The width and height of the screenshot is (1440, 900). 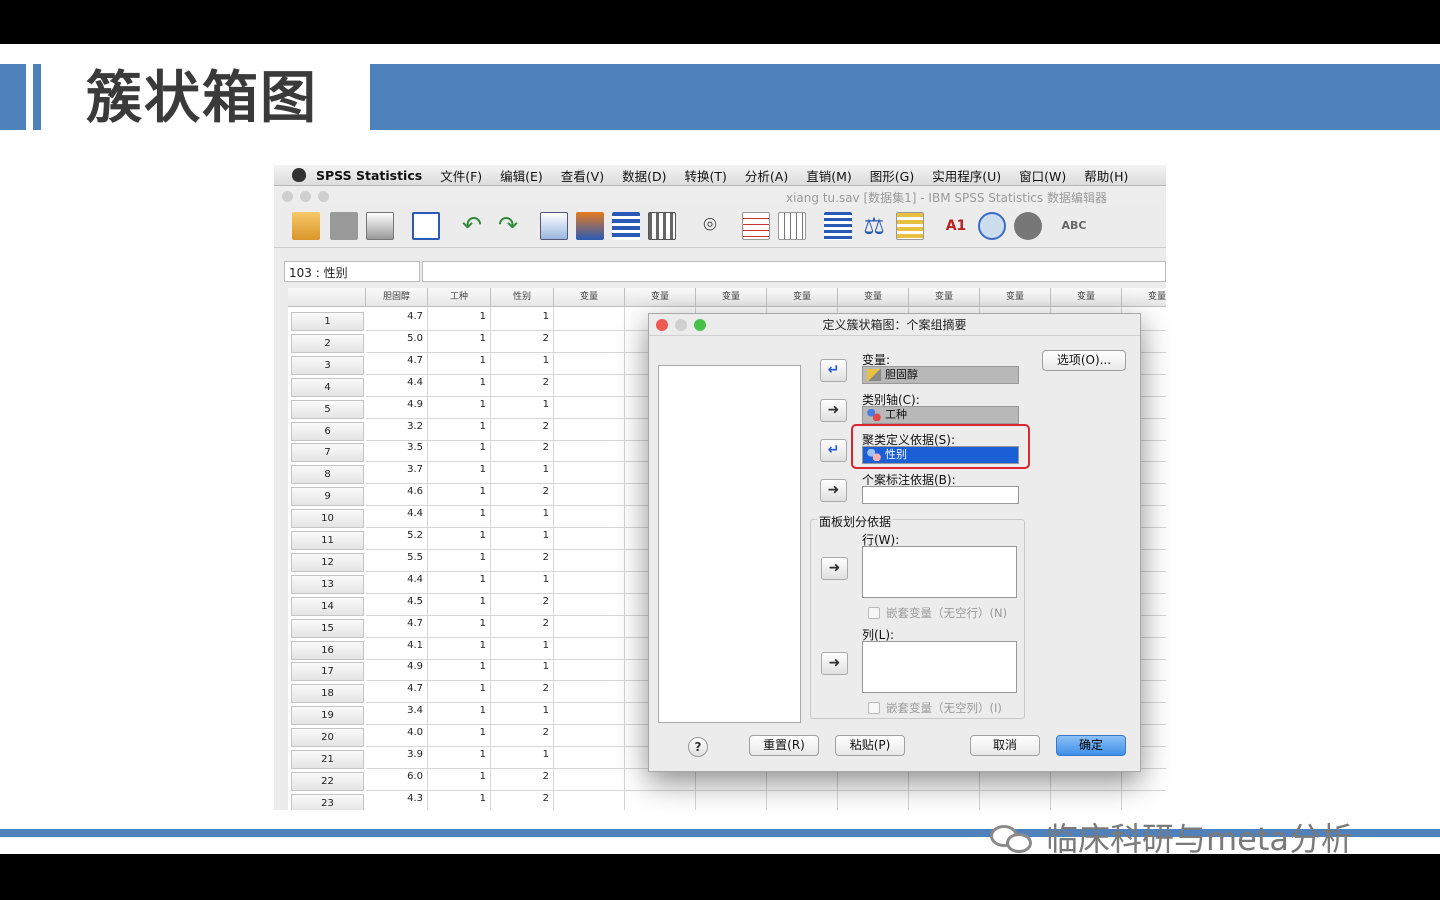 What do you see at coordinates (327, 672) in the screenshot?
I see `row-header: 17` at bounding box center [327, 672].